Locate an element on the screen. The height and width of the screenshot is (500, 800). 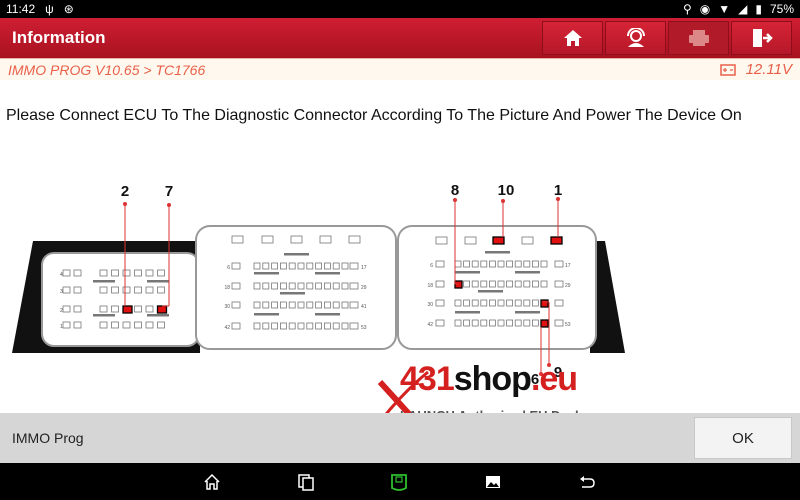
exit-button is located at coordinates (761, 38).